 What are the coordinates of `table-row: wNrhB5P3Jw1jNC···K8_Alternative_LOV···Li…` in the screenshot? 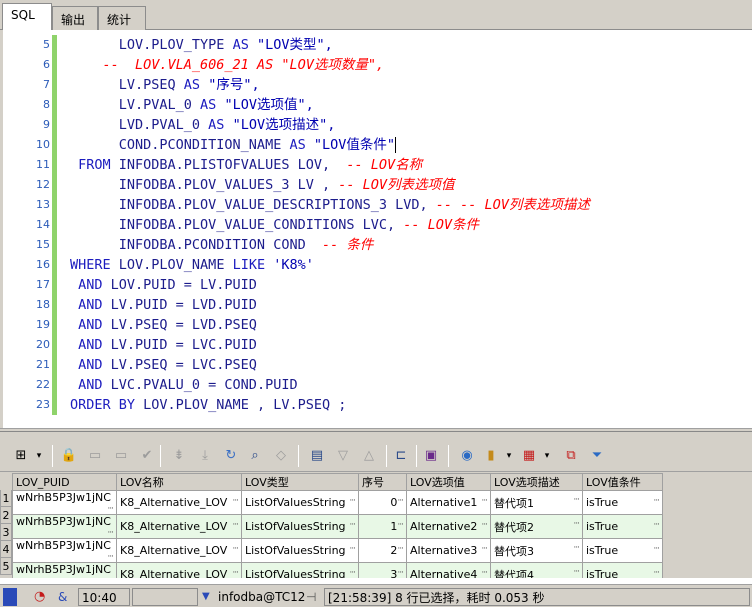 It's located at (337, 502).